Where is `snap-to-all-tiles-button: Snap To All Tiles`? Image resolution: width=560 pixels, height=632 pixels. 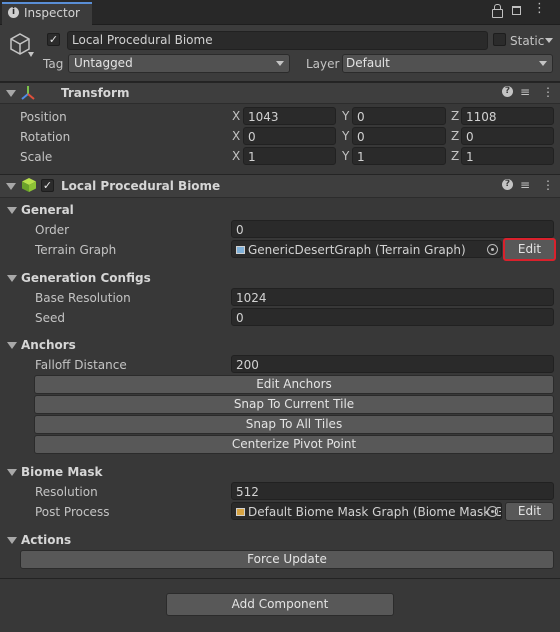
snap-to-all-tiles-button: Snap To All Tiles is located at coordinates (294, 424).